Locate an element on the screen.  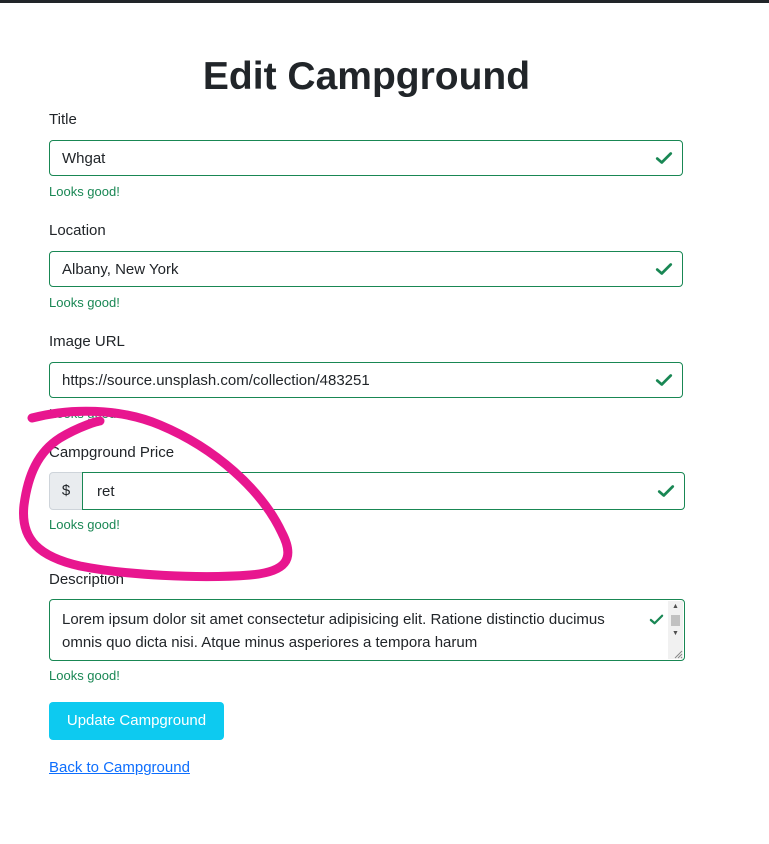
price-input-group: $ ret is located at coordinates (367, 491).